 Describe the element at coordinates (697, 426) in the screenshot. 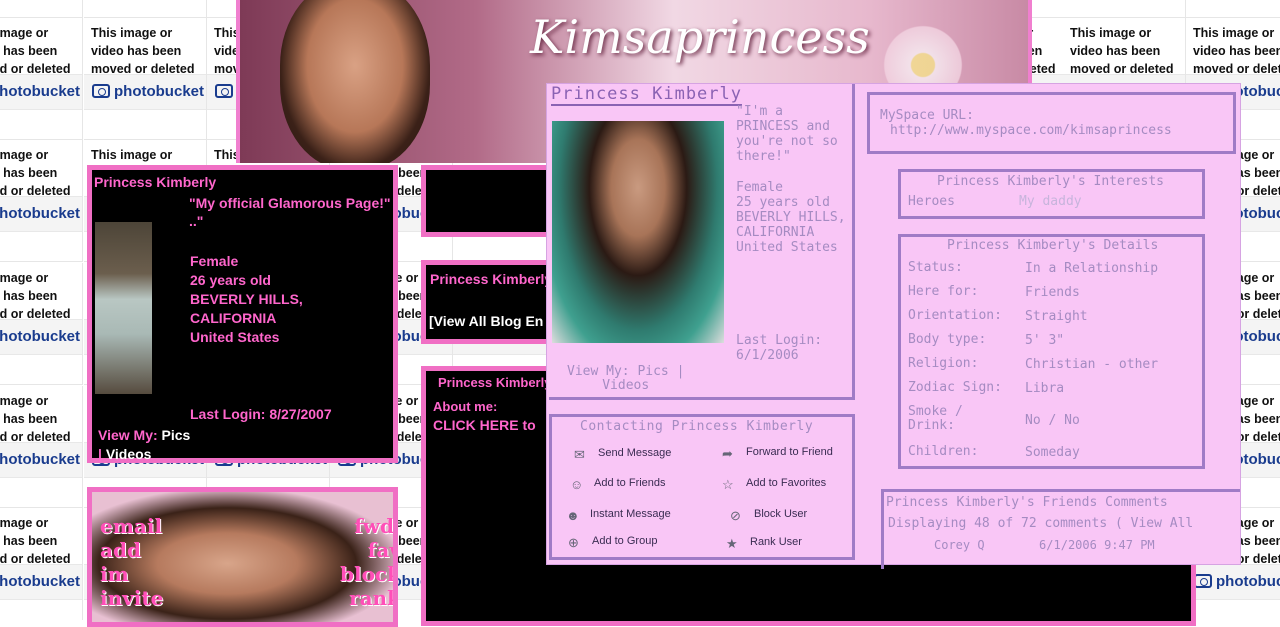

I see `contact-header: Contacting Princess Kimberly` at that location.